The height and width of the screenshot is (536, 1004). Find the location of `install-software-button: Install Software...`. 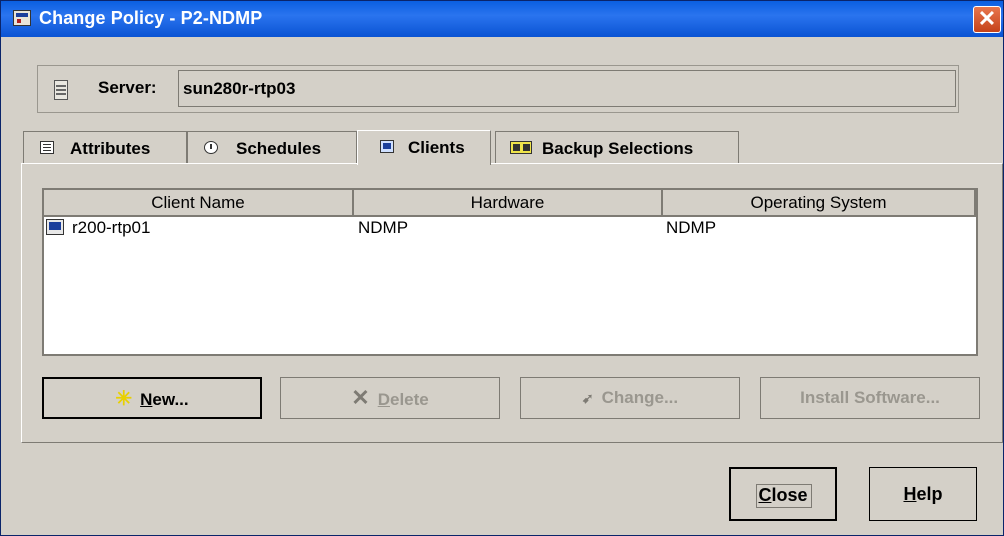

install-software-button: Install Software... is located at coordinates (870, 398).